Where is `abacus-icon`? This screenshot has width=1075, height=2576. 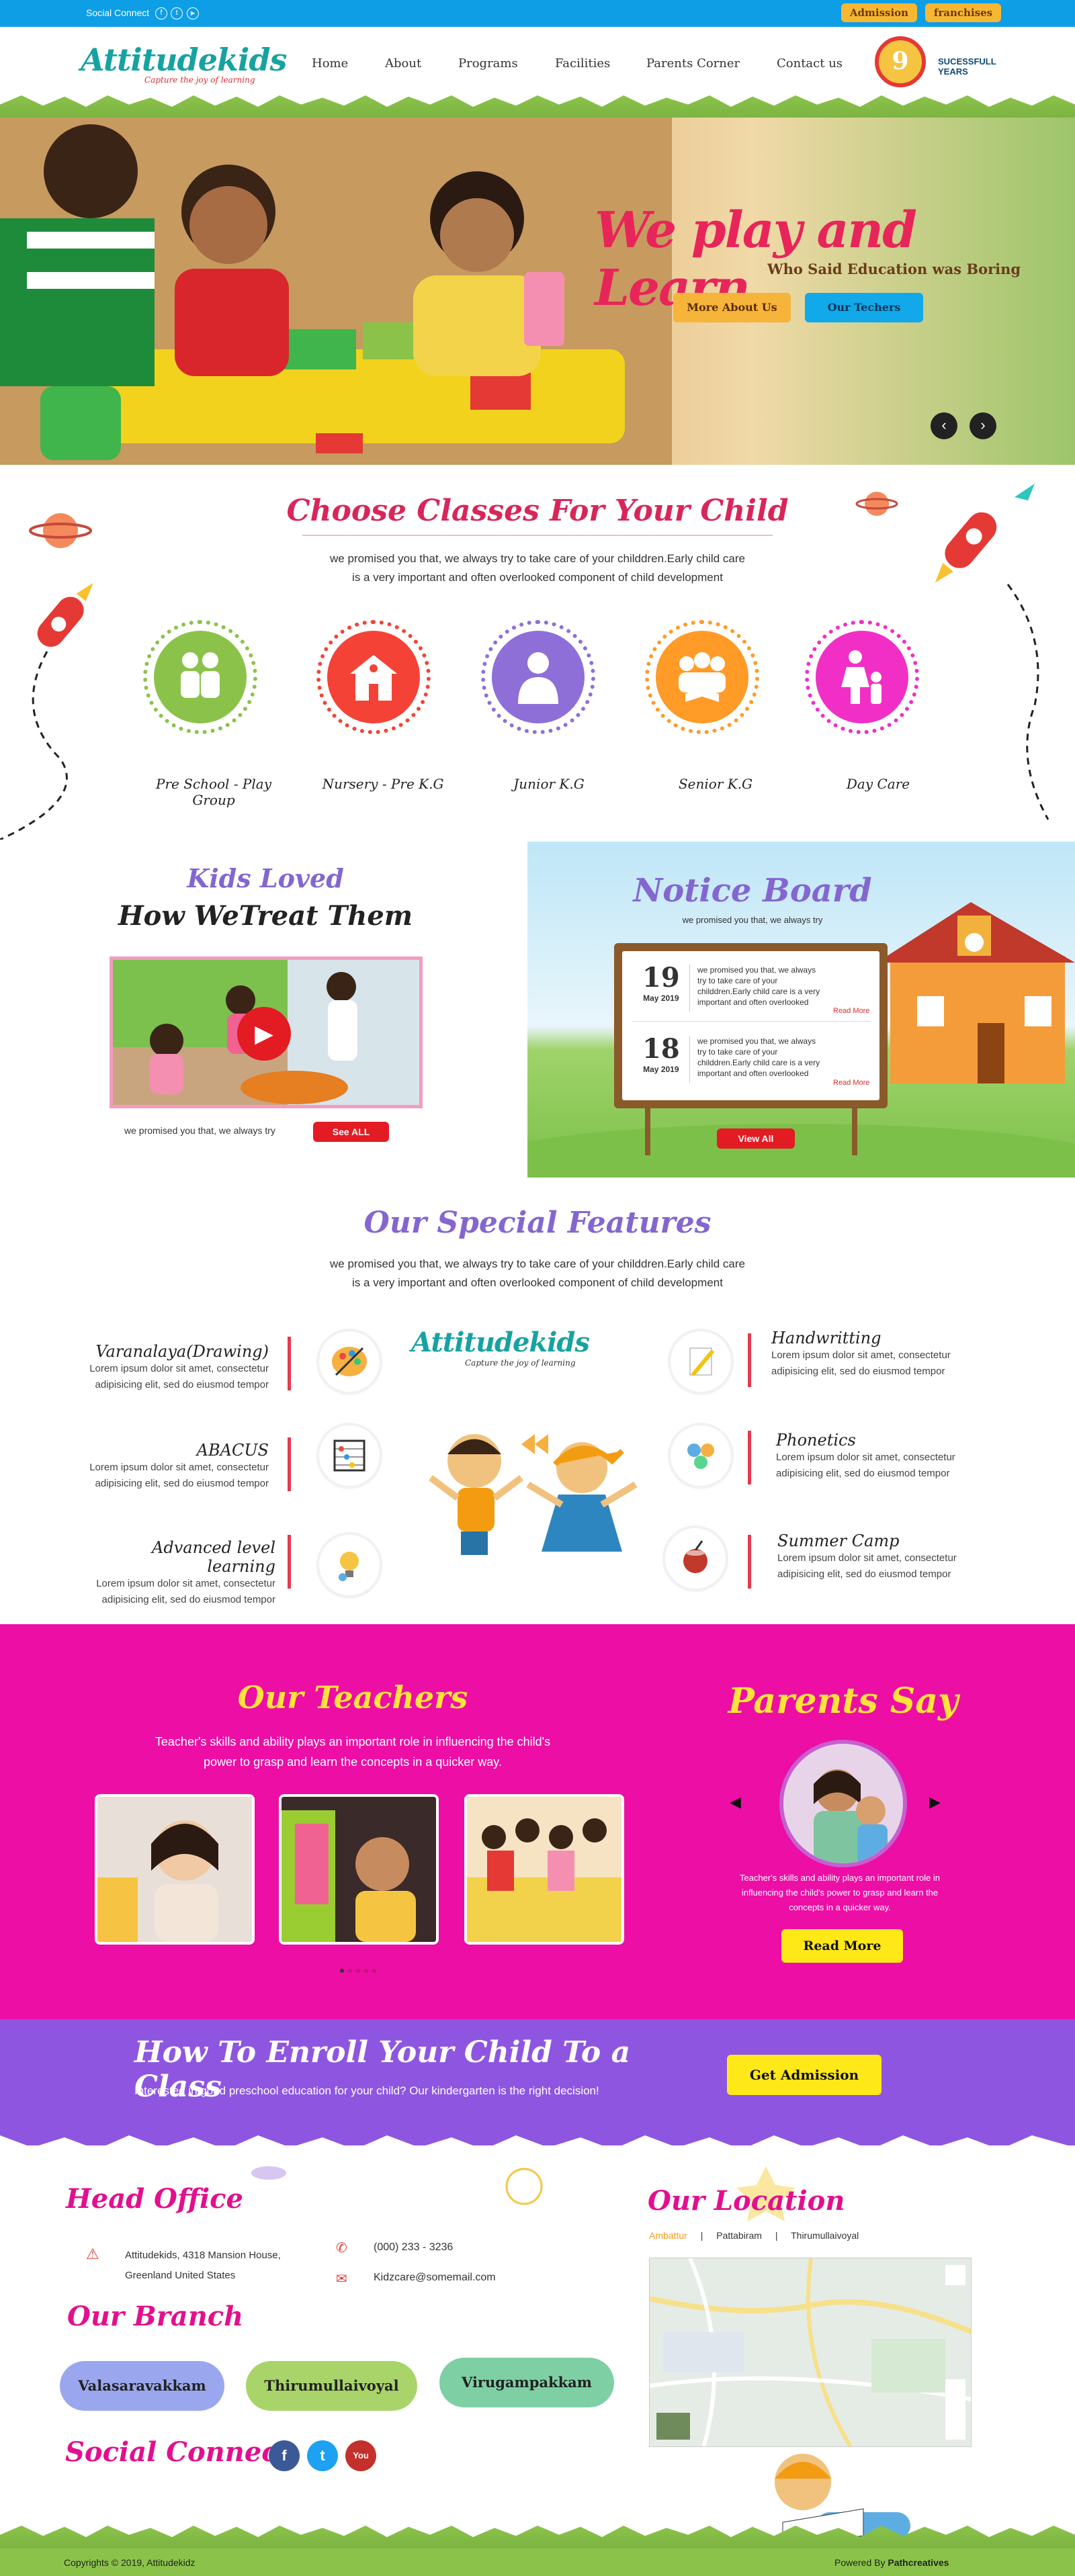
abacus-icon is located at coordinates (349, 1455).